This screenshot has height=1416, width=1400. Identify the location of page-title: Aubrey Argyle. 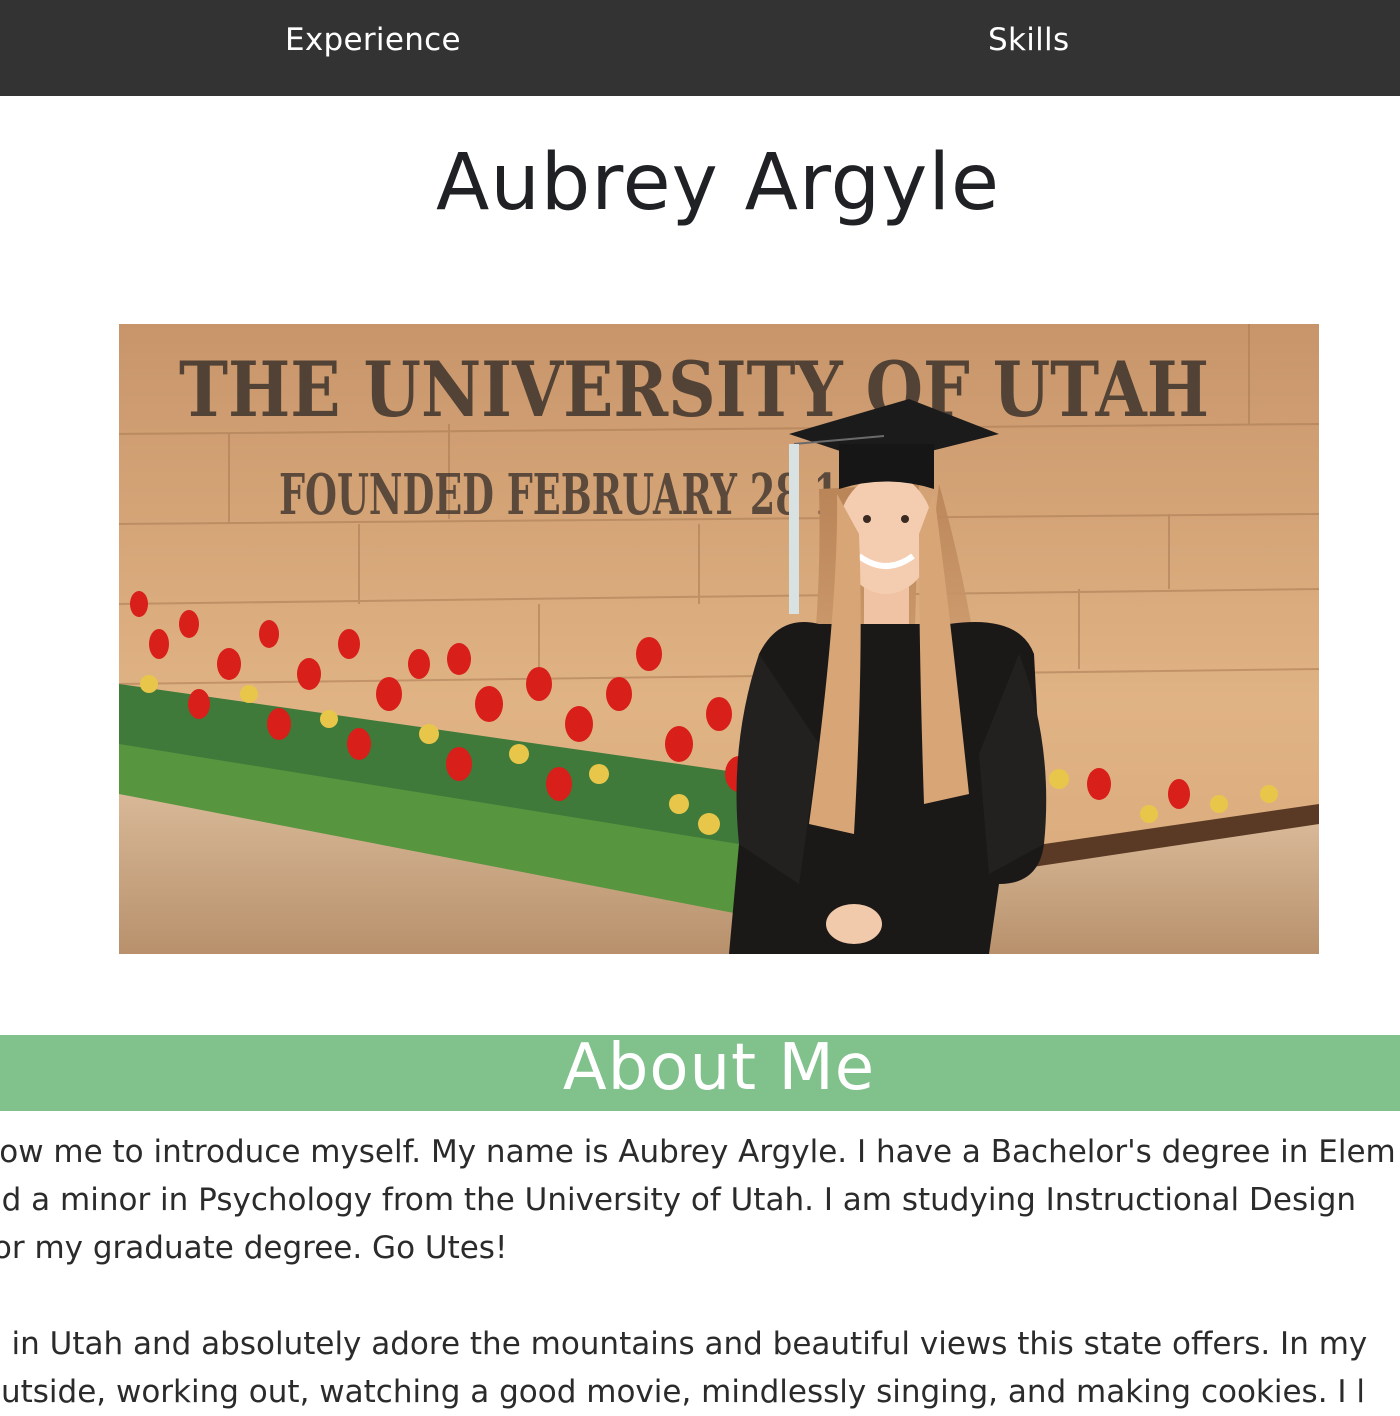
(718, 183).